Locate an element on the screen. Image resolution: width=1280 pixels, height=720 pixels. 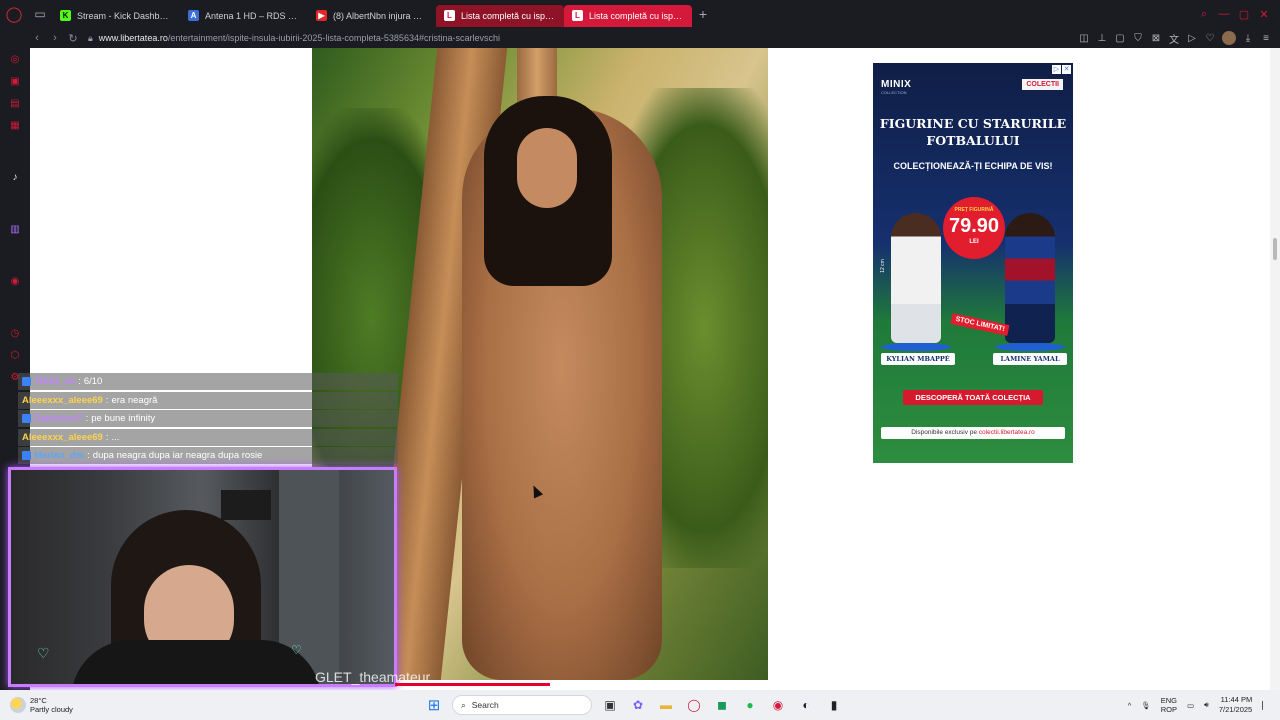
weather-condition: Partly cloudy is located at coordinates (51, 709).